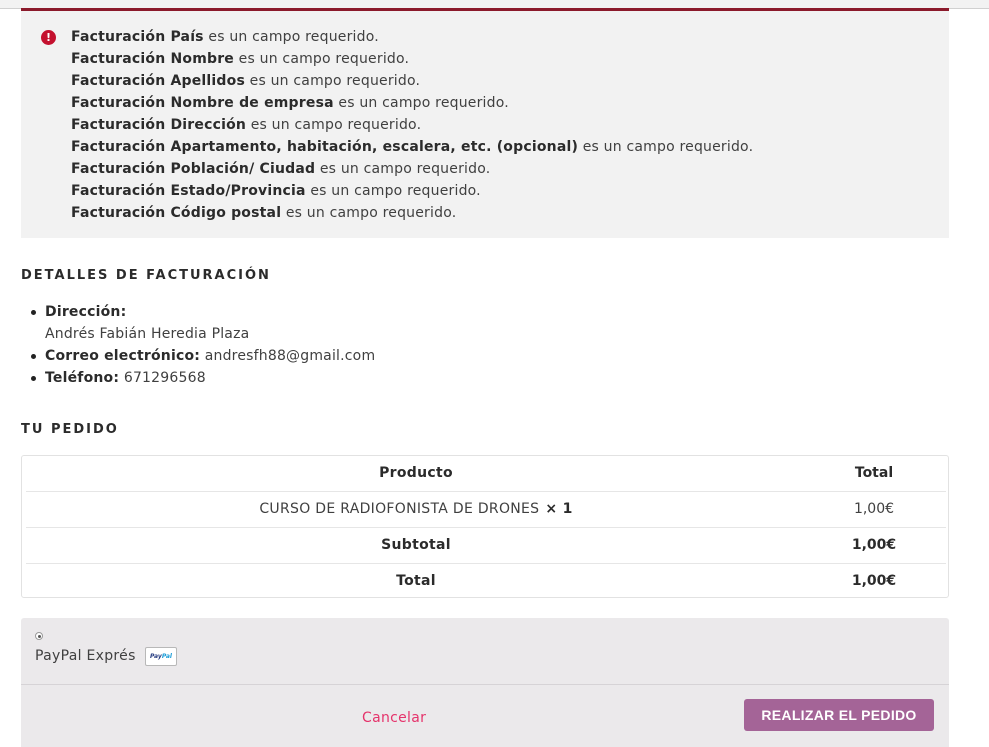  Describe the element at coordinates (146, 275) in the screenshot. I see `billing-details-title: DETALLES DE FACTURACIÓN` at that location.